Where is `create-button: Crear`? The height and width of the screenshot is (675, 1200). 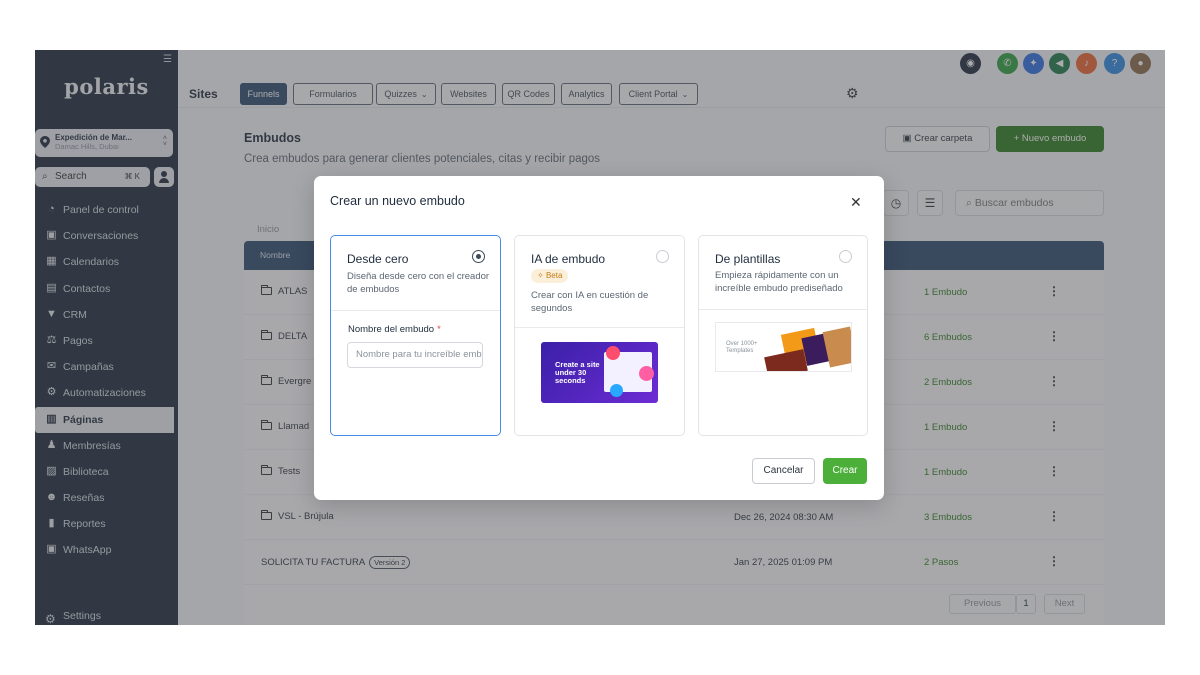 create-button: Crear is located at coordinates (845, 471).